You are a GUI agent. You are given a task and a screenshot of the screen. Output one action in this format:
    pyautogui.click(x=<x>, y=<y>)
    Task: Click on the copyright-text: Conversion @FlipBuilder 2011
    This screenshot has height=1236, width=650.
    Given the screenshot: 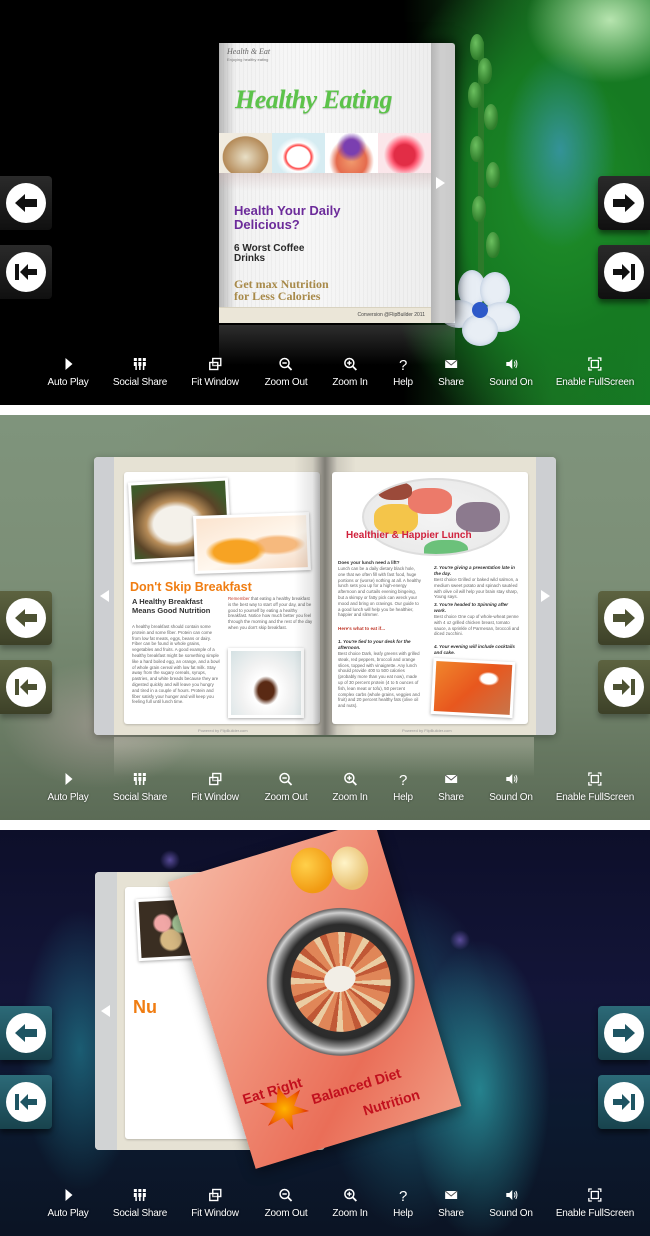 What is the action you would take?
    pyautogui.click(x=391, y=315)
    